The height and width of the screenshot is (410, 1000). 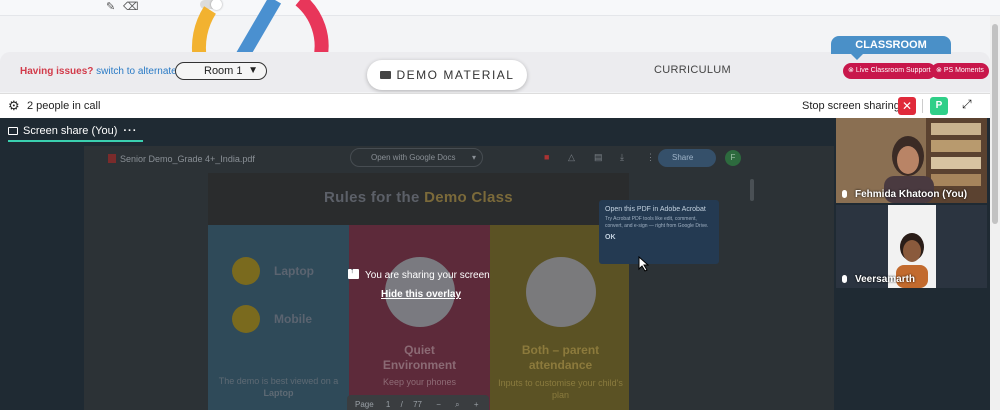 What do you see at coordinates (500, 8) in the screenshot?
I see `whiteboard-toolbar: ✎ ⌫` at bounding box center [500, 8].